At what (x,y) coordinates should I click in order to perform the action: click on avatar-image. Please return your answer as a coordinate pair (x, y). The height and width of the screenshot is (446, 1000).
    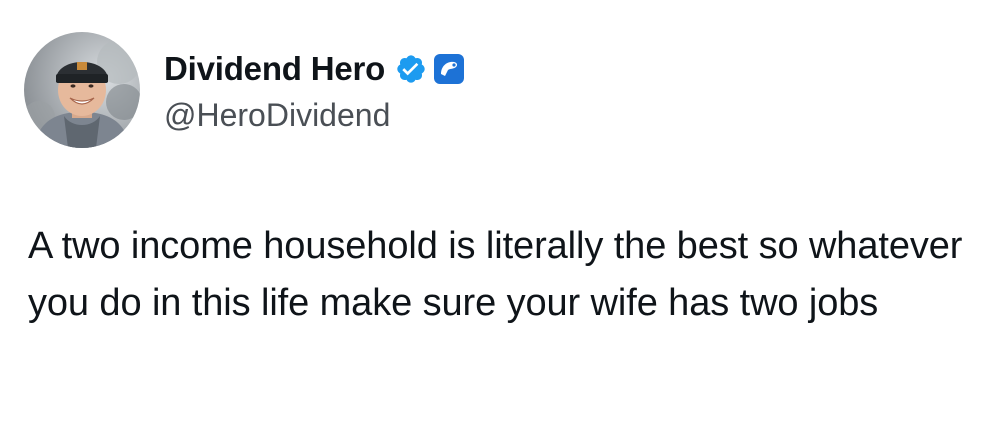
    Looking at the image, I should click on (82, 90).